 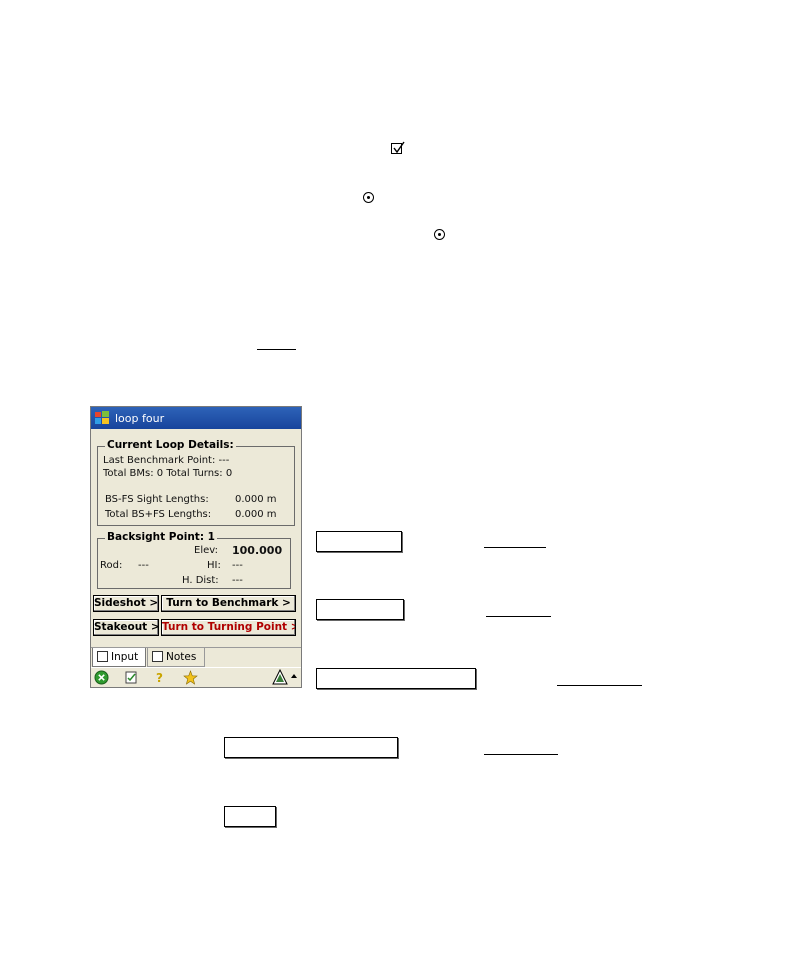 I want to click on elev-value: 100.000, so click(x=257, y=550).